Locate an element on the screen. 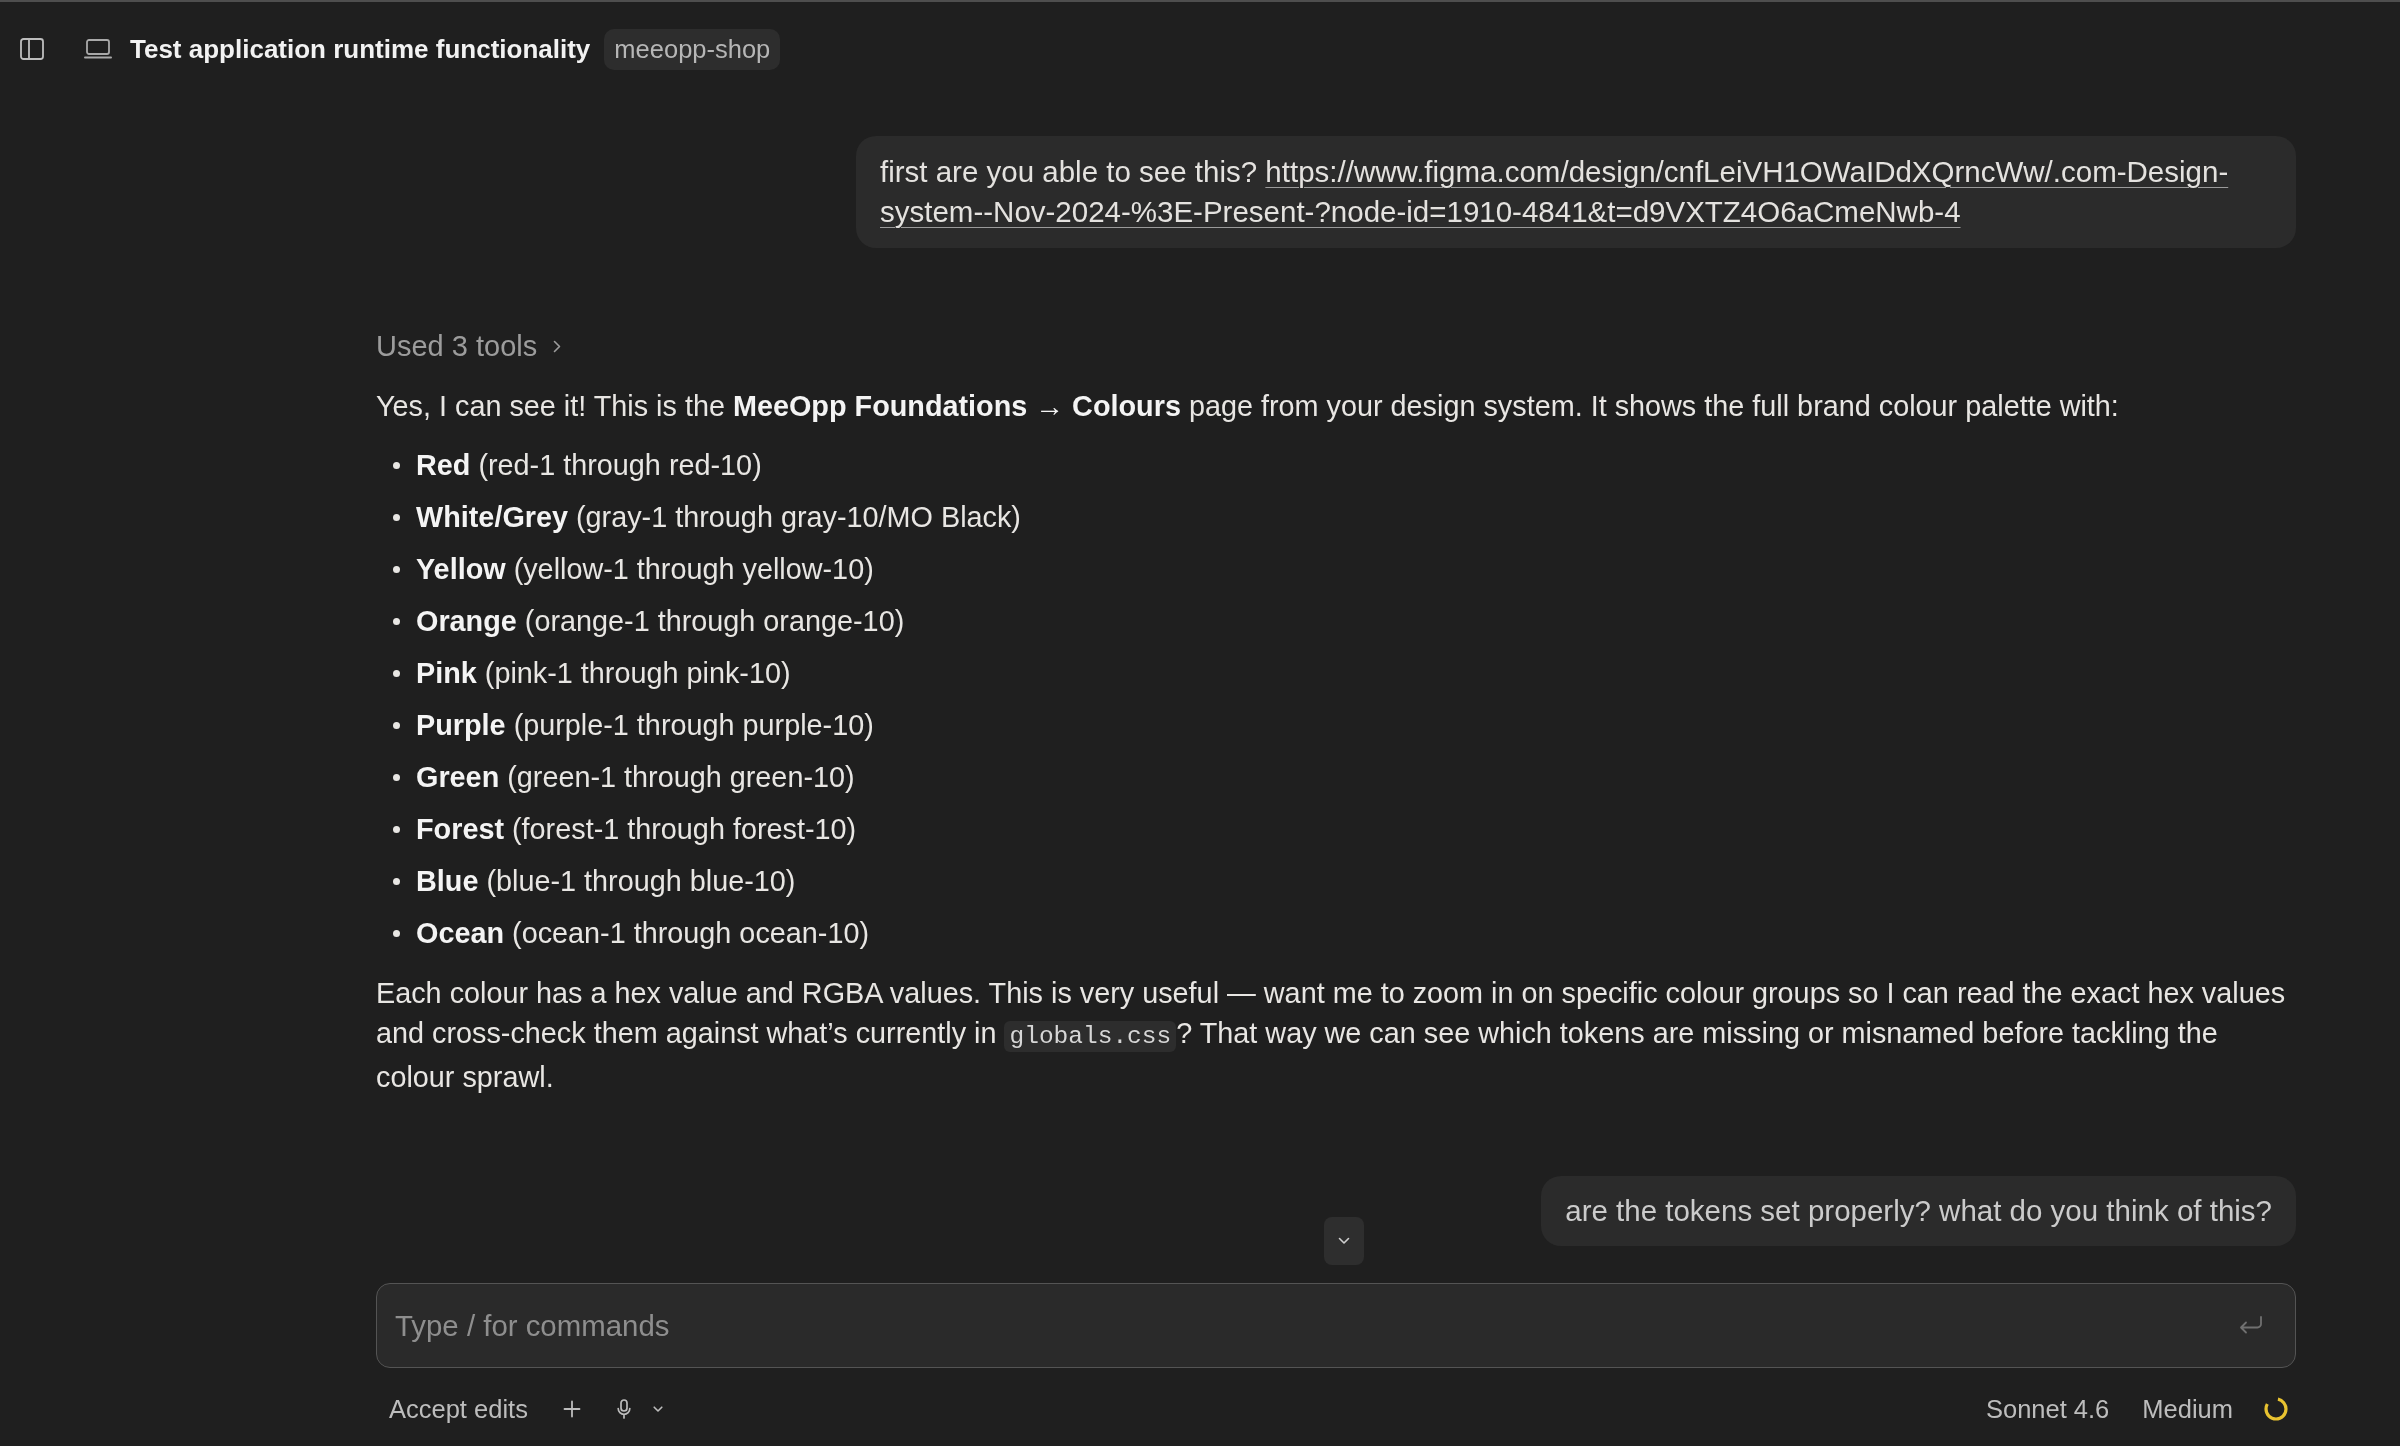 This screenshot has width=2400, height=1446. mode-button: Accept edits is located at coordinates (458, 1409).